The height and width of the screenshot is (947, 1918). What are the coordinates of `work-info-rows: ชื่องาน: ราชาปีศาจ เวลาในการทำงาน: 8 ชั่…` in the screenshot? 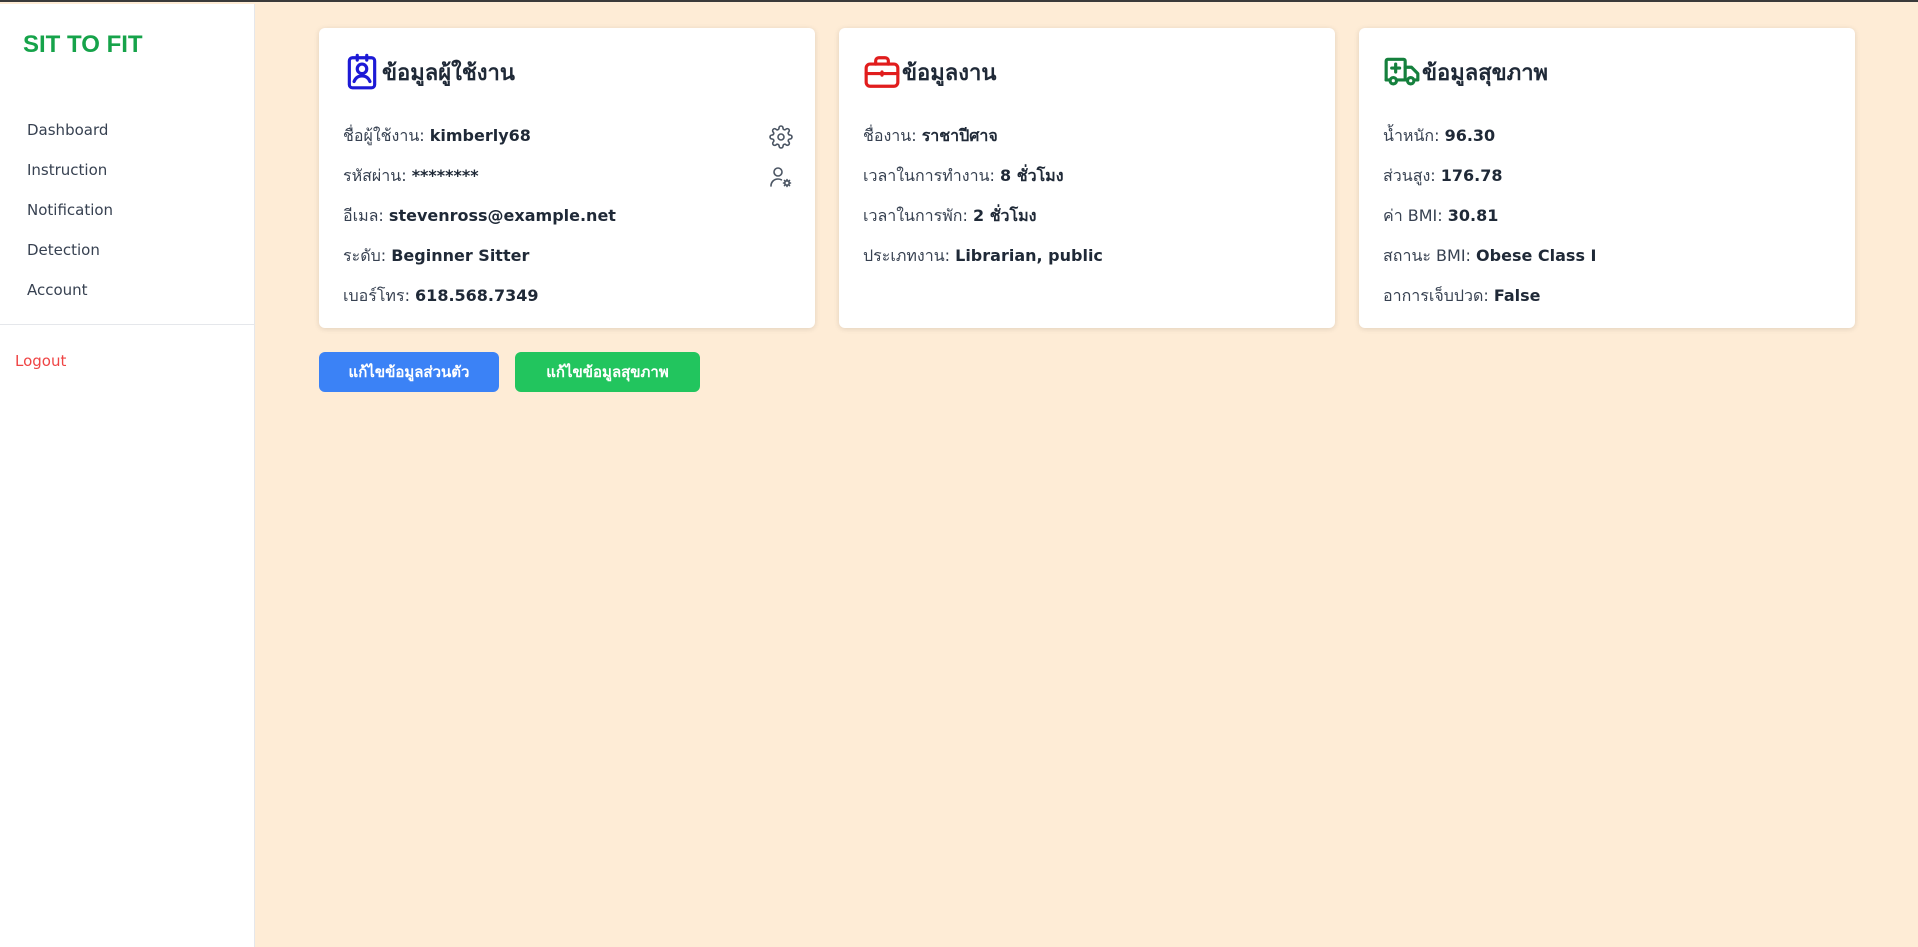 It's located at (1087, 196).